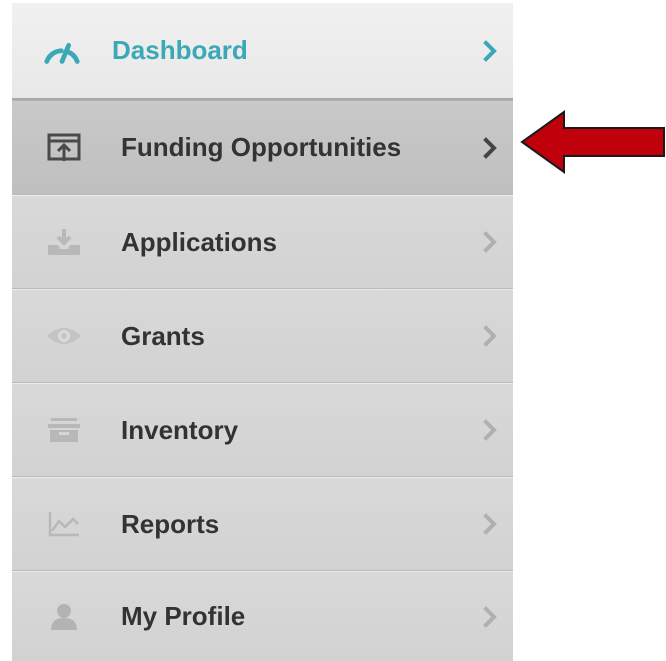  Describe the element at coordinates (64, 336) in the screenshot. I see `eye-icon` at that location.